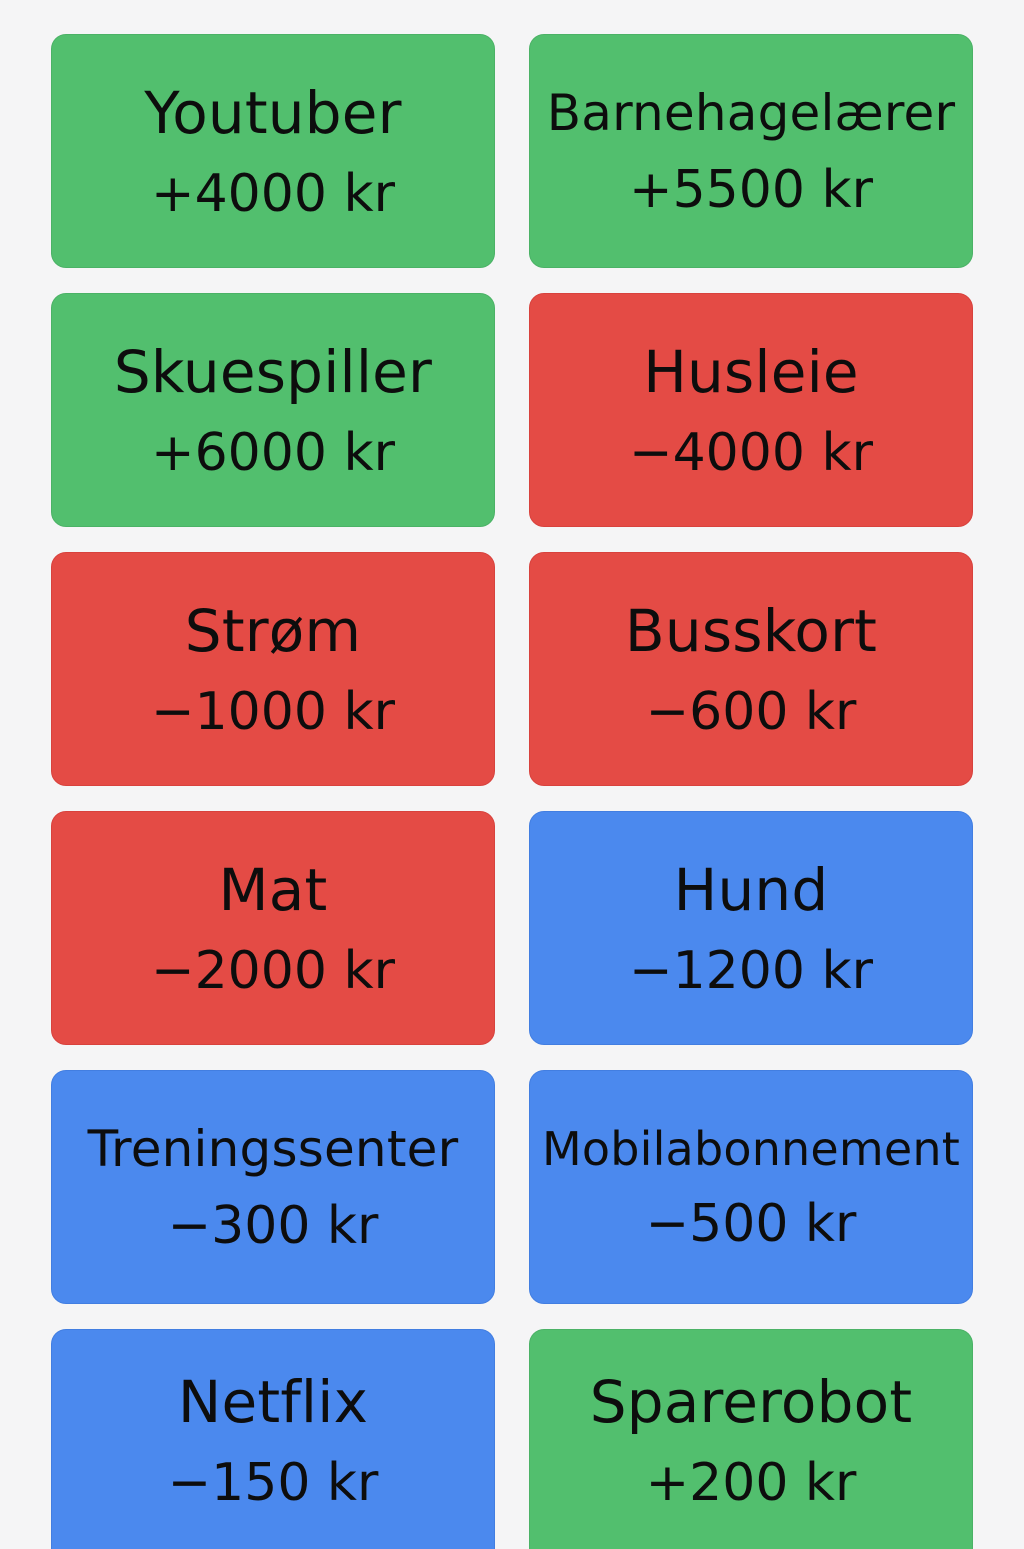 This screenshot has height=1549, width=1024. Describe the element at coordinates (751, 372) in the screenshot. I see `card-title: Husleie` at that location.